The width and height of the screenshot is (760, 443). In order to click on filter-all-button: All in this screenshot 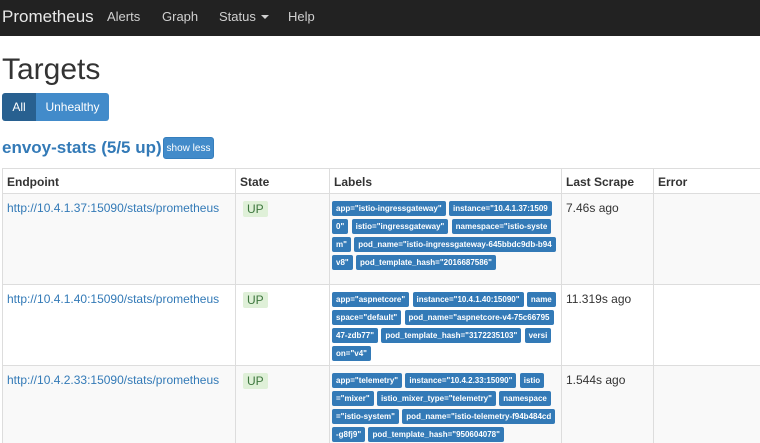, I will do `click(19, 107)`.